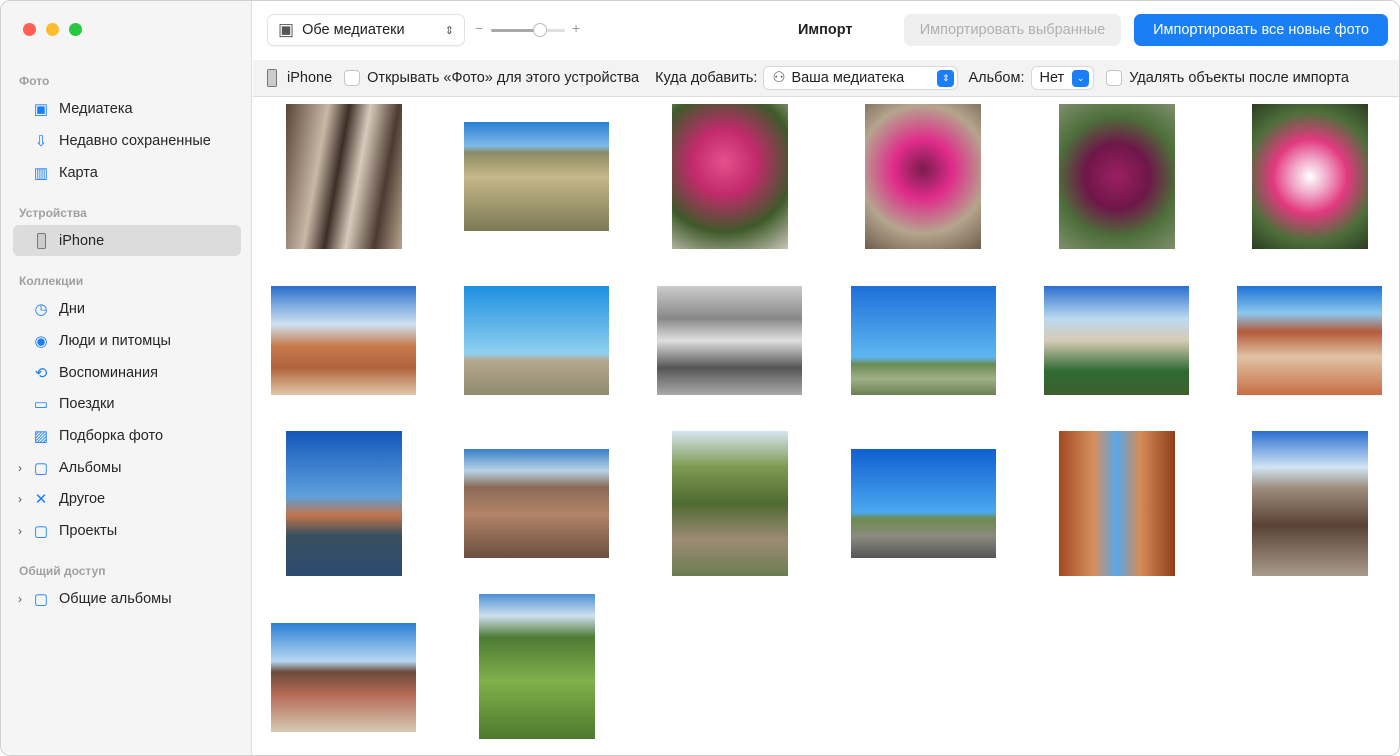 This screenshot has height=756, width=1400. What do you see at coordinates (540, 30) in the screenshot?
I see `zoom-slider-knob` at bounding box center [540, 30].